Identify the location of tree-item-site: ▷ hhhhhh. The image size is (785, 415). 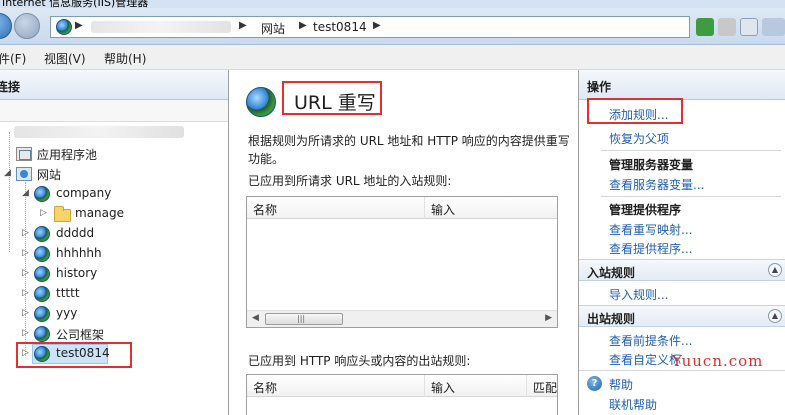
(114, 254).